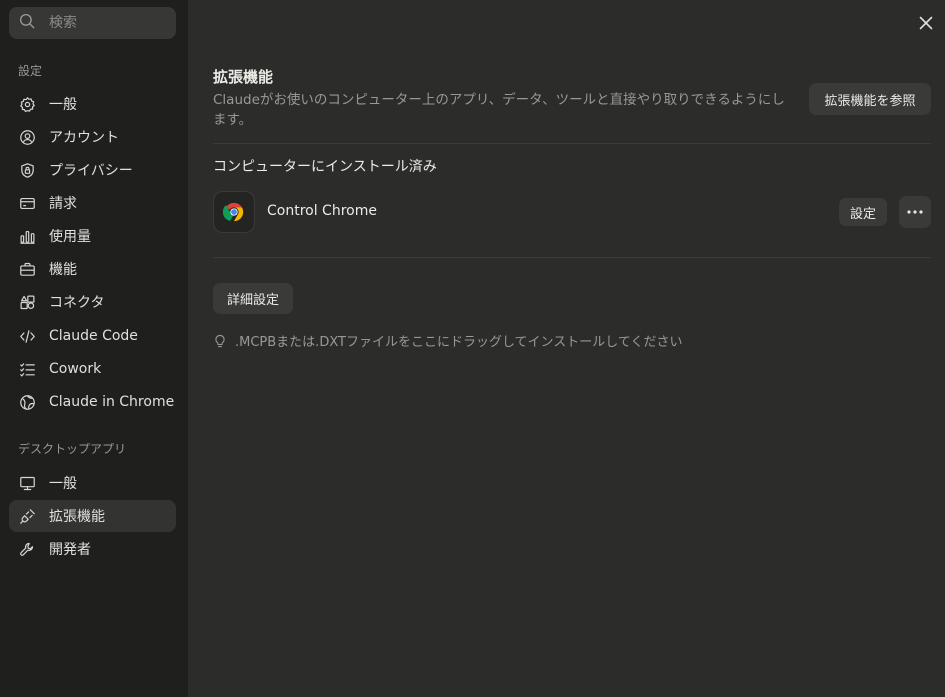  I want to click on sidebar-item-label: 開発者, so click(70, 550).